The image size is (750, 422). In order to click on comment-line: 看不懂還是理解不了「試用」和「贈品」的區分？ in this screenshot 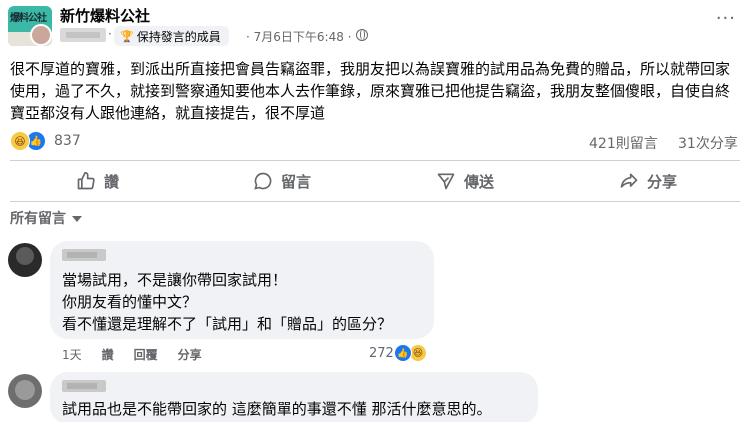, I will do `click(227, 324)`.